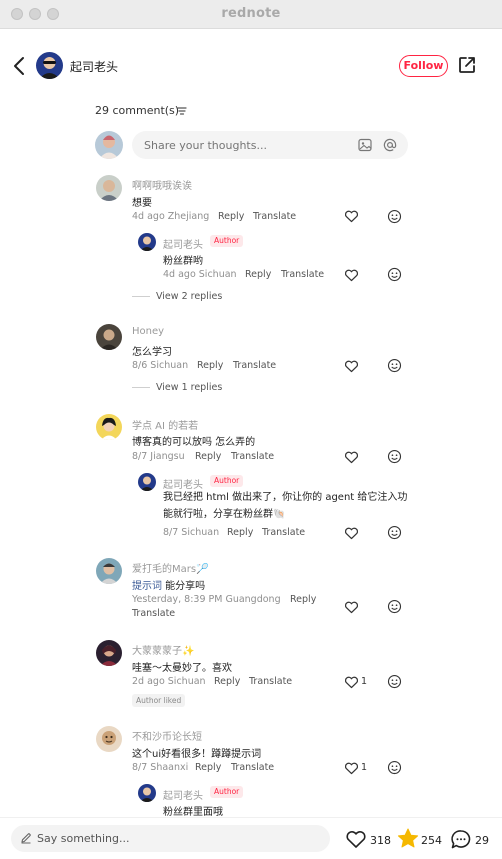  I want to click on author-liked-badge: Author liked, so click(159, 700).